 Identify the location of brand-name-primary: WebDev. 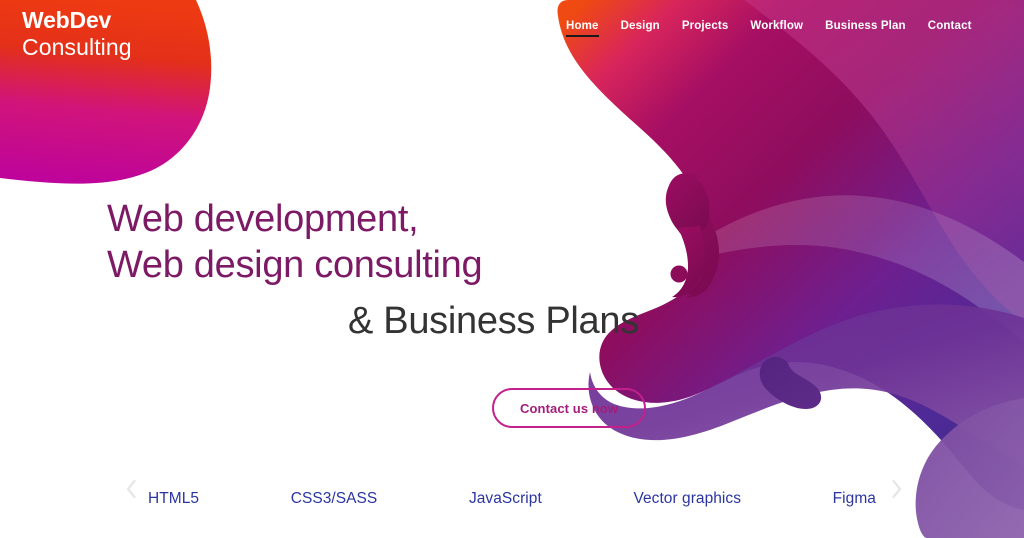
(67, 20).